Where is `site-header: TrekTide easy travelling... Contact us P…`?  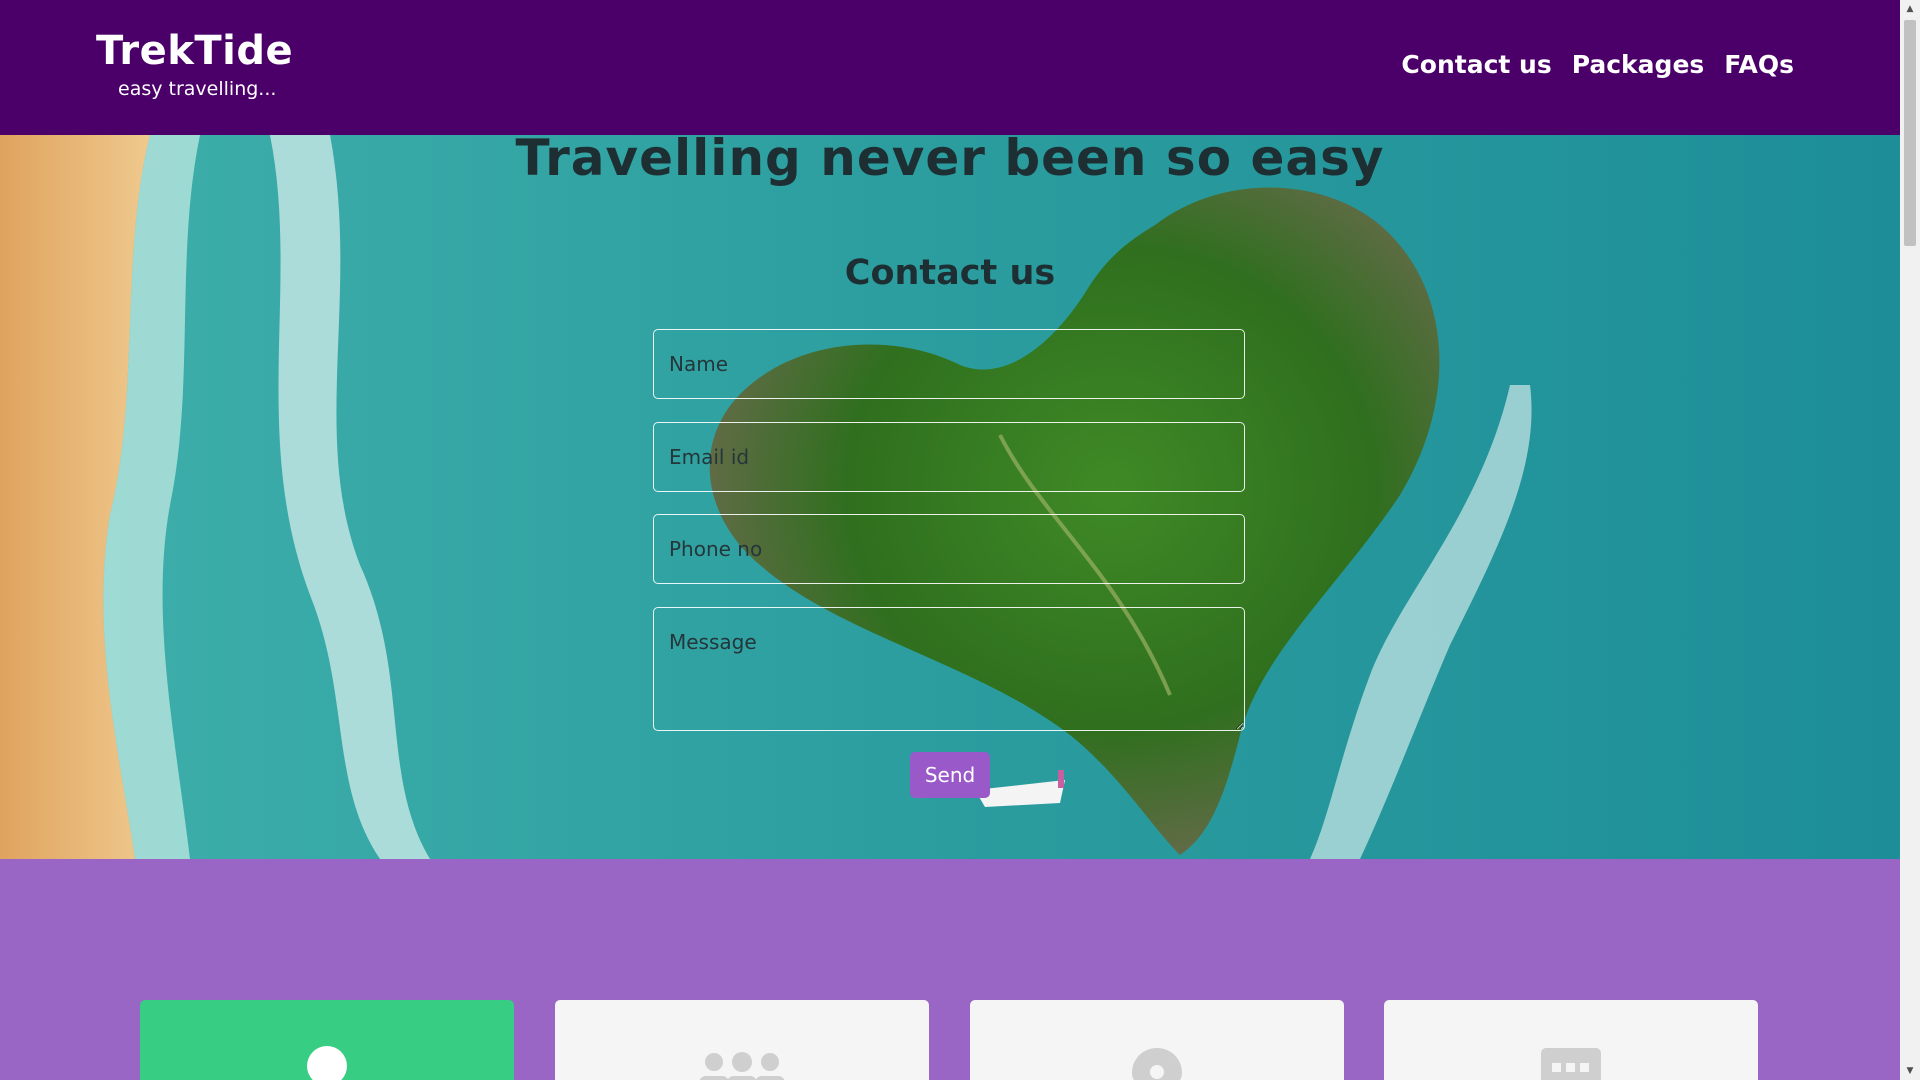 site-header: TrekTide easy travelling... Contact us P… is located at coordinates (950, 67).